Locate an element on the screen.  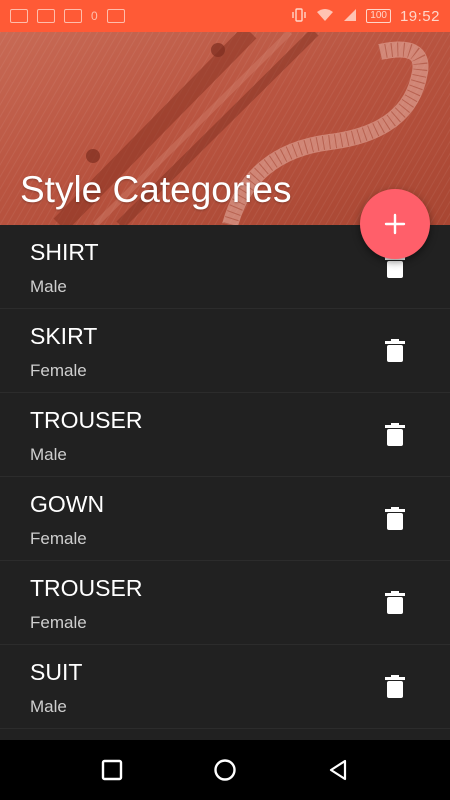
back-button is located at coordinates (338, 770).